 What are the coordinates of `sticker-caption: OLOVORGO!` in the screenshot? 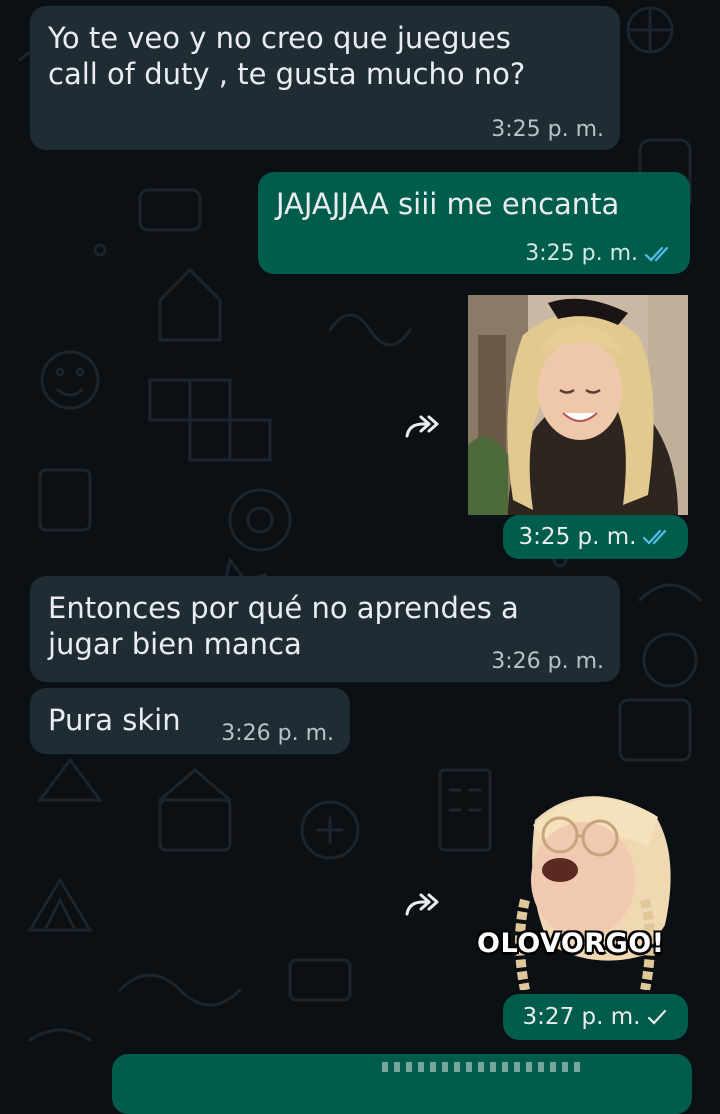 It's located at (571, 943).